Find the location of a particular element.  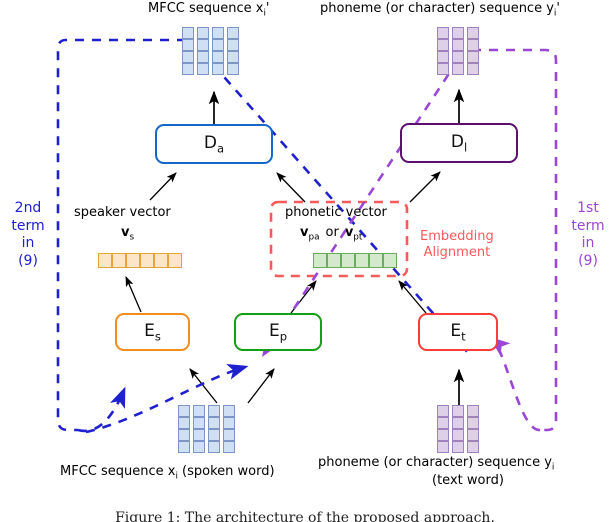

module-encoder-text: Et is located at coordinates (458, 332).